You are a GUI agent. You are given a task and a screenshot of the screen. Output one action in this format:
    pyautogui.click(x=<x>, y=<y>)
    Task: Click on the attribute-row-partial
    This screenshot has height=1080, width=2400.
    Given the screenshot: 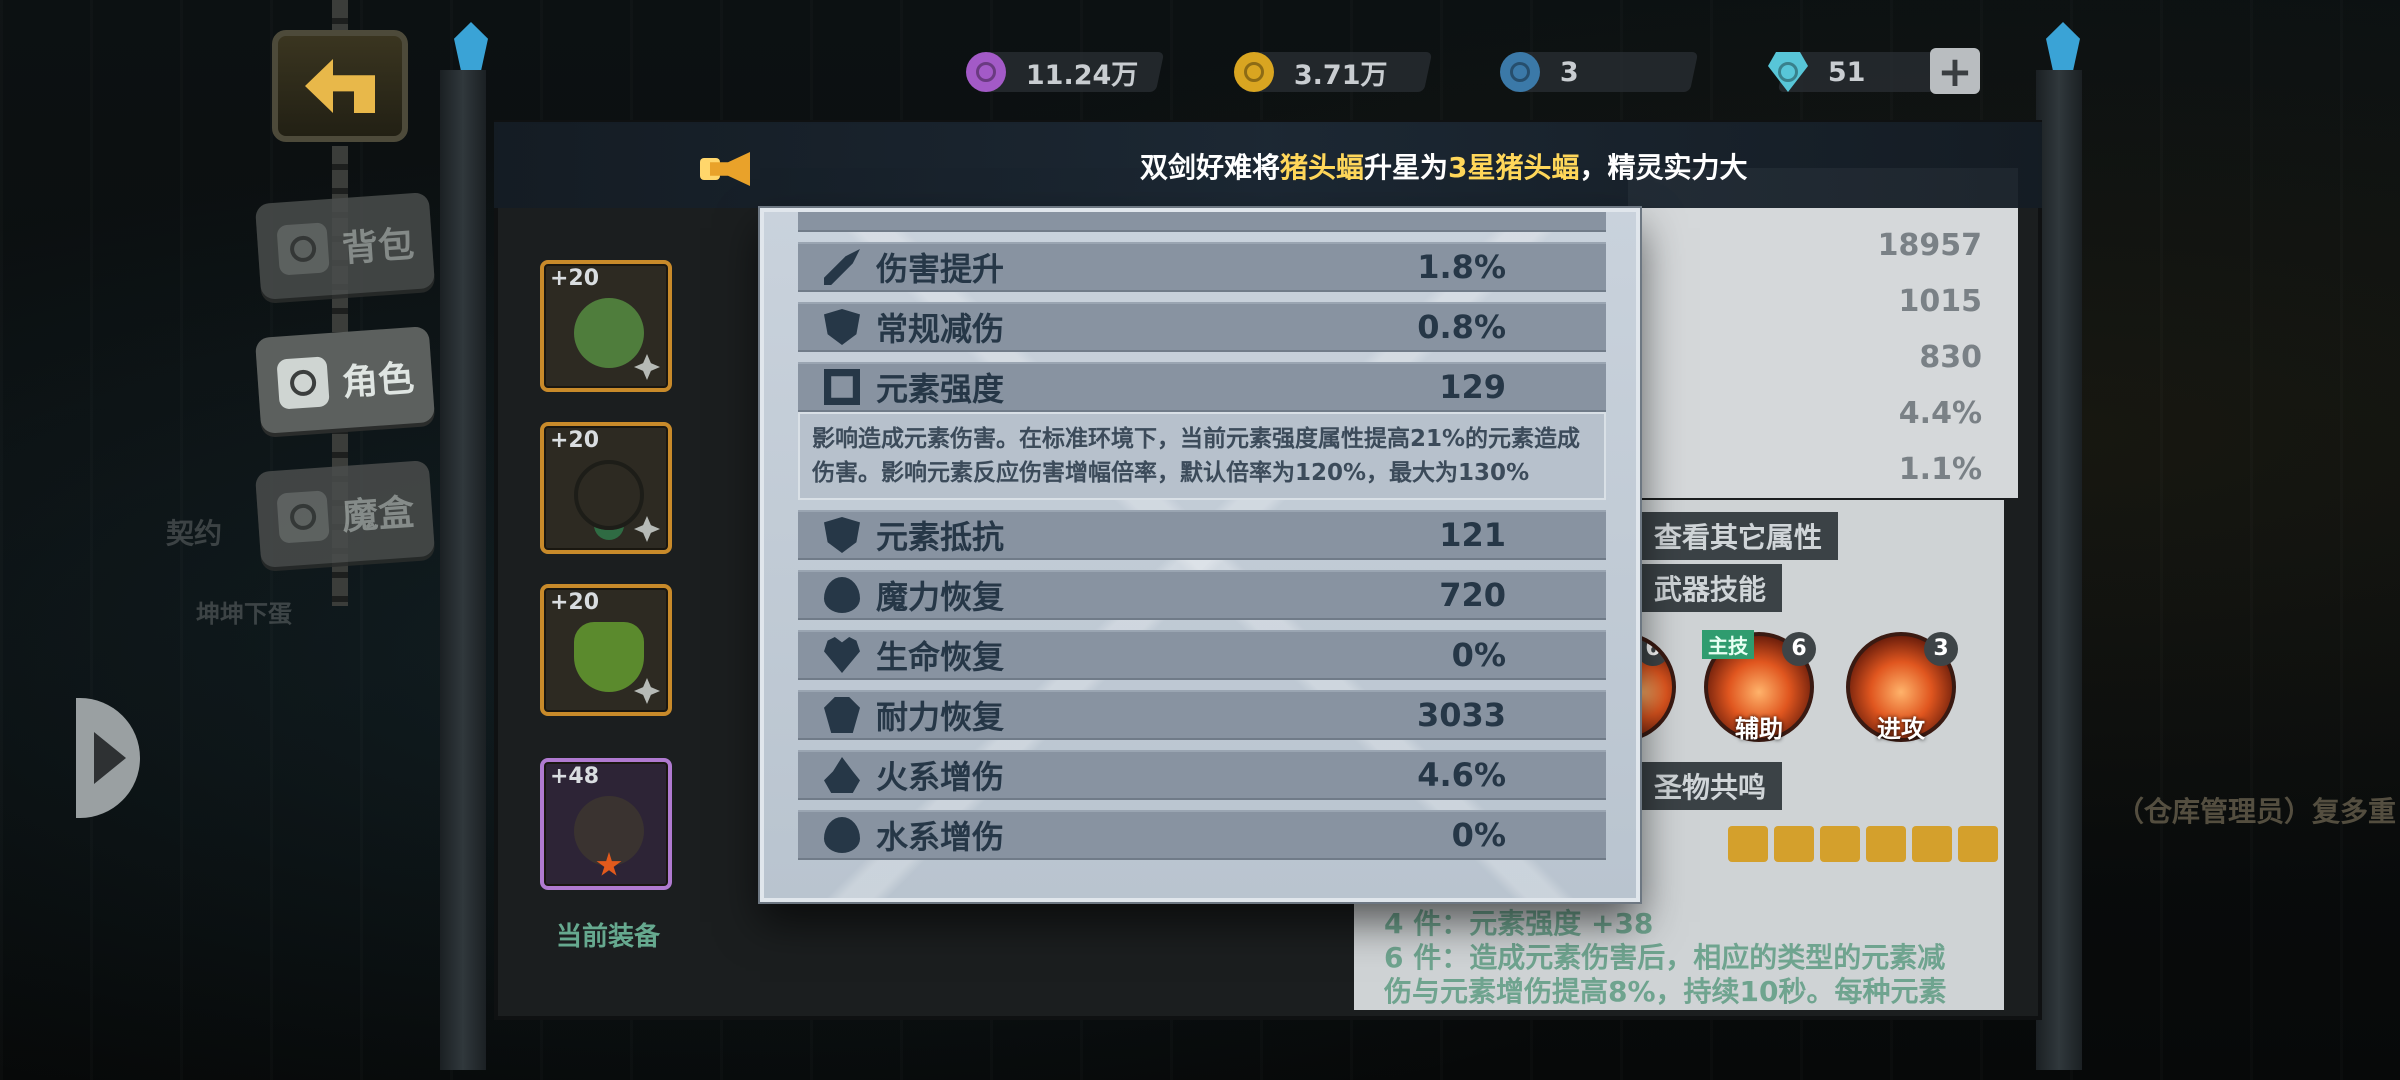 What is the action you would take?
    pyautogui.click(x=1202, y=222)
    